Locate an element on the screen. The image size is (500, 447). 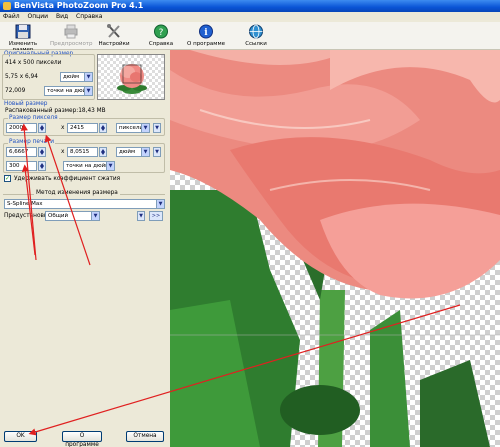
settings-button: Настройки is located at coordinates (114, 36).